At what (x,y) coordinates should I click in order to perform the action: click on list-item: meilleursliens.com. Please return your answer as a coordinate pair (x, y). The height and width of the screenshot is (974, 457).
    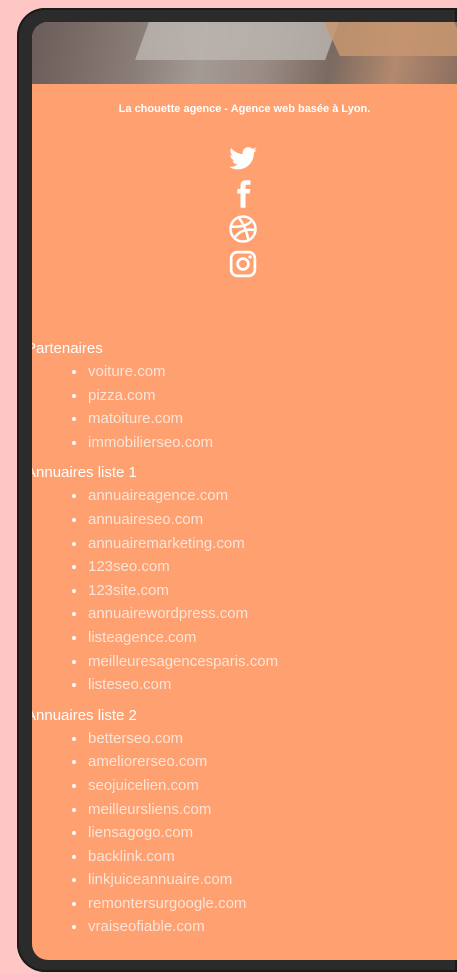
    Looking at the image, I should click on (239, 810).